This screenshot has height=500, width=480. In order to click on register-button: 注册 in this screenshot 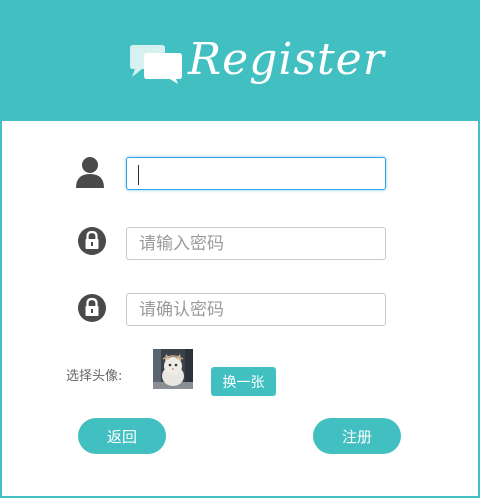, I will do `click(357, 436)`.